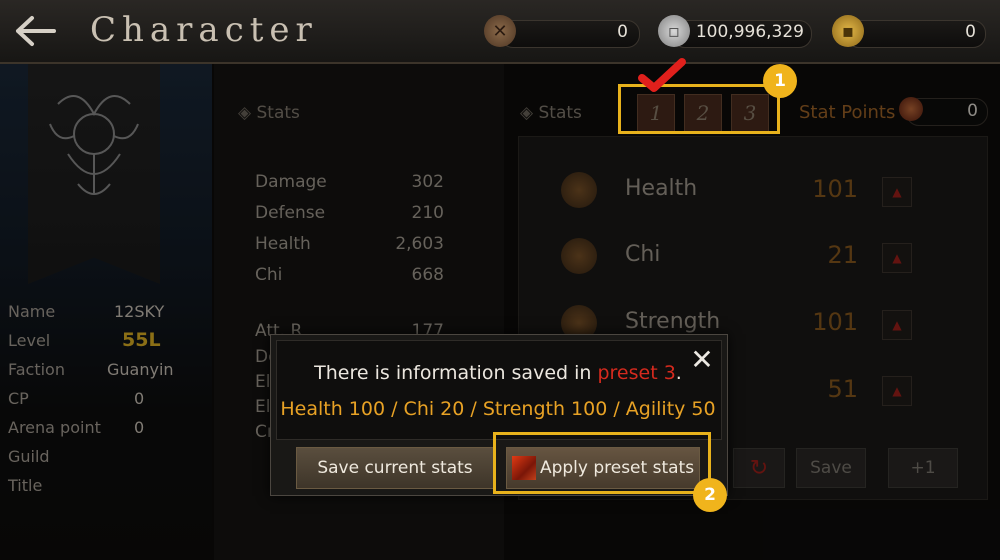 This screenshot has height=560, width=1000. What do you see at coordinates (636, 373) in the screenshot?
I see `dialog-message-preset: preset 3` at bounding box center [636, 373].